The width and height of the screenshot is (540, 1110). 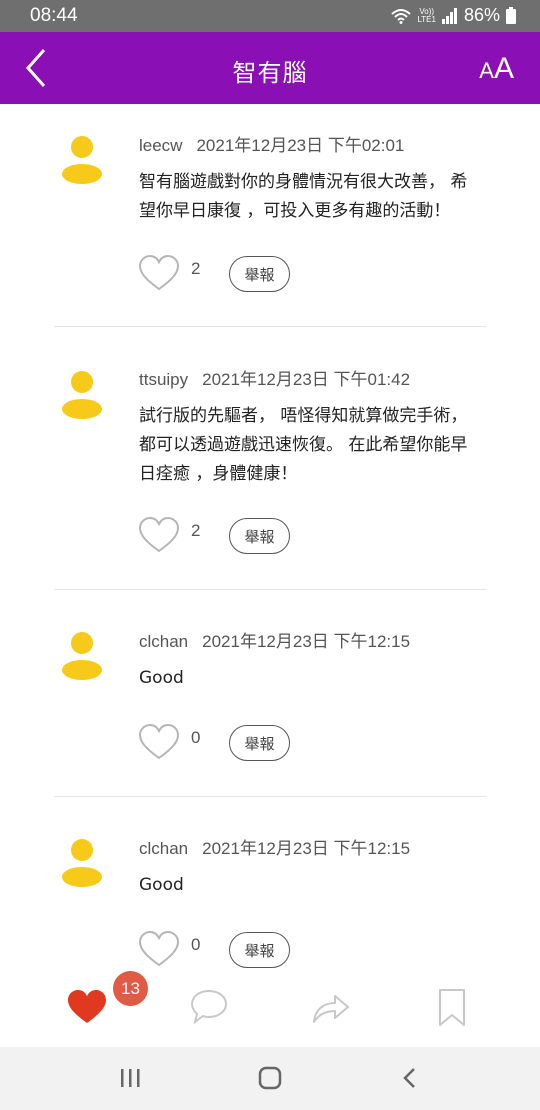 What do you see at coordinates (306, 379) in the screenshot?
I see `comment-timestamp: 2021年12月23日 下午01:42` at bounding box center [306, 379].